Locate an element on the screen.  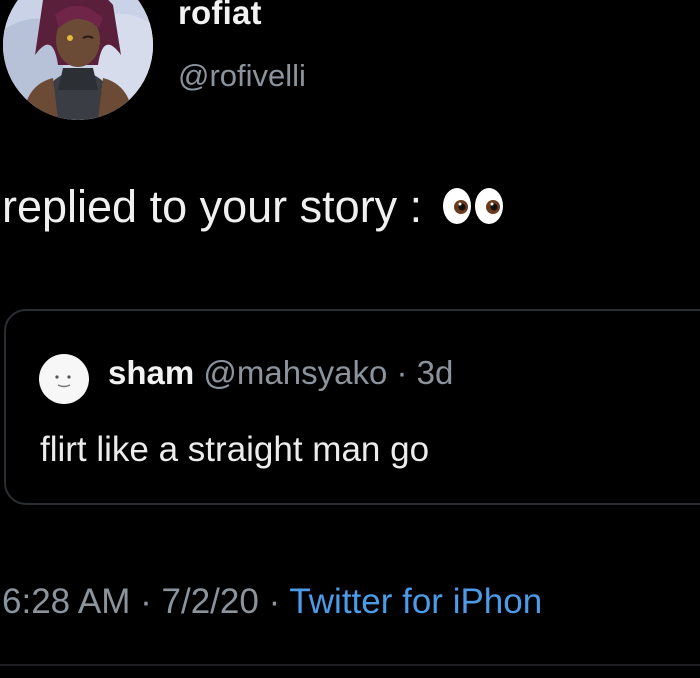
author-handle: @rofivelli is located at coordinates (242, 76).